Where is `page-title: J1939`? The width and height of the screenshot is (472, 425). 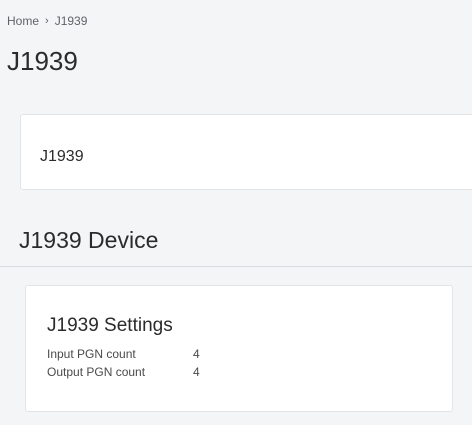
page-title: J1939 is located at coordinates (42, 61).